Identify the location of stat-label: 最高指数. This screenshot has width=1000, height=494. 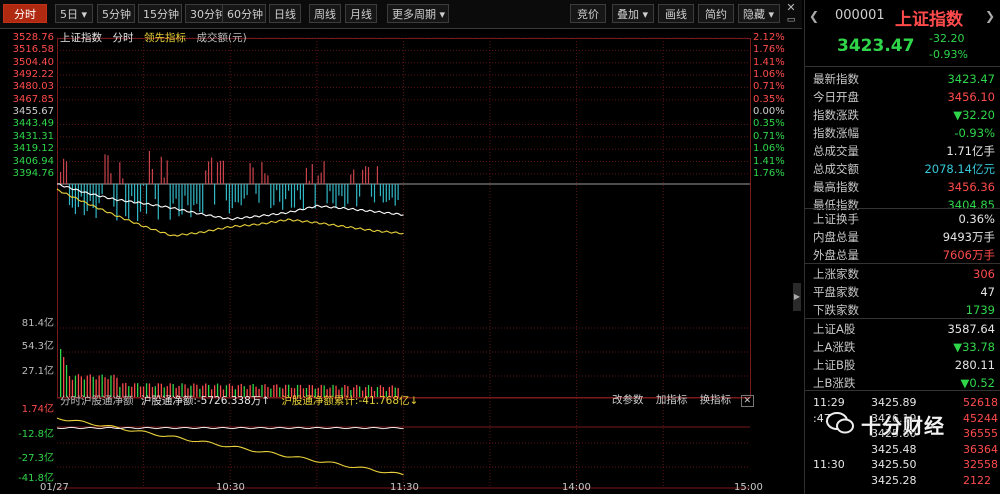
(836, 187).